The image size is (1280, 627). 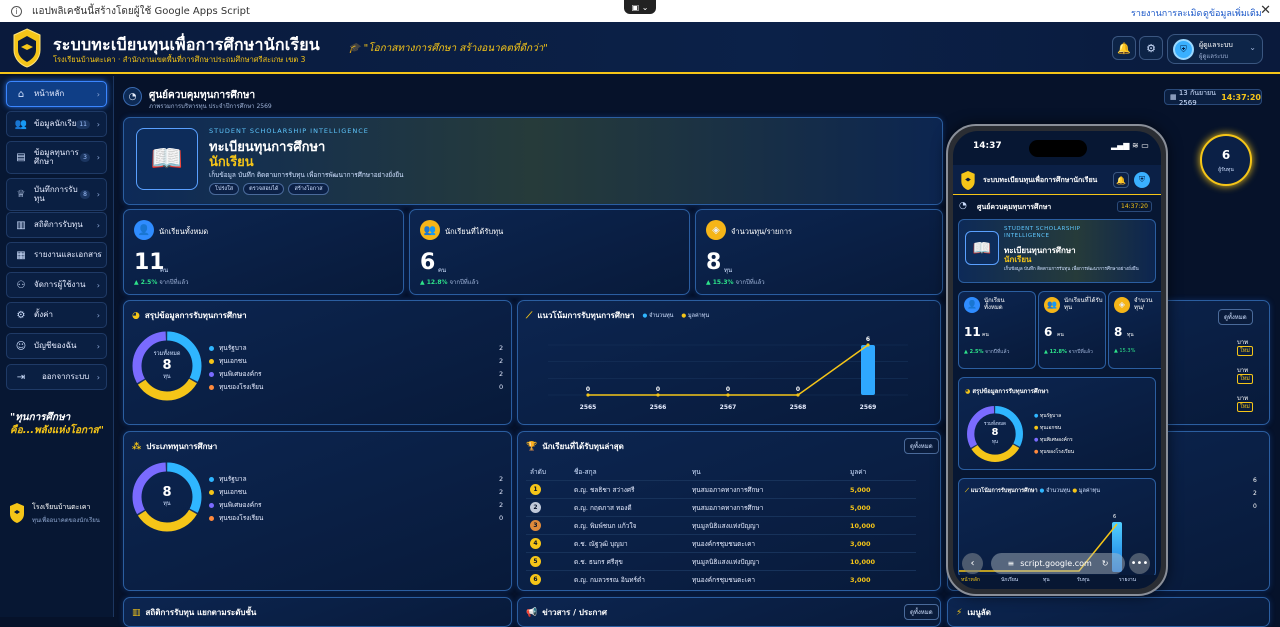 What do you see at coordinates (167, 496) in the screenshot?
I see `donut-center: 8 ทุน` at bounding box center [167, 496].